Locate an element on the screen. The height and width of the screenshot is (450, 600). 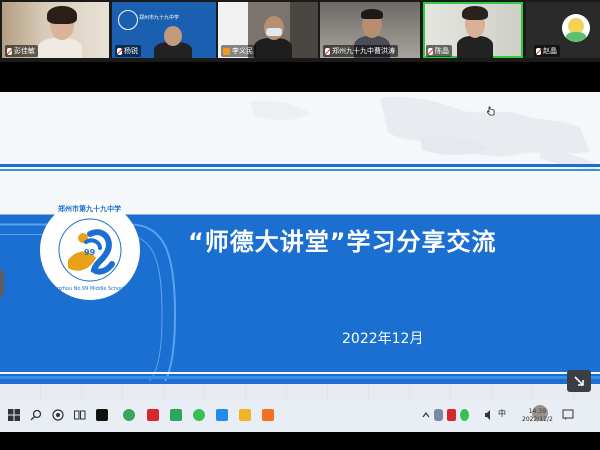
windows-taskbar: 中 14:39 2022/12/2 is located at coordinates (300, 416).